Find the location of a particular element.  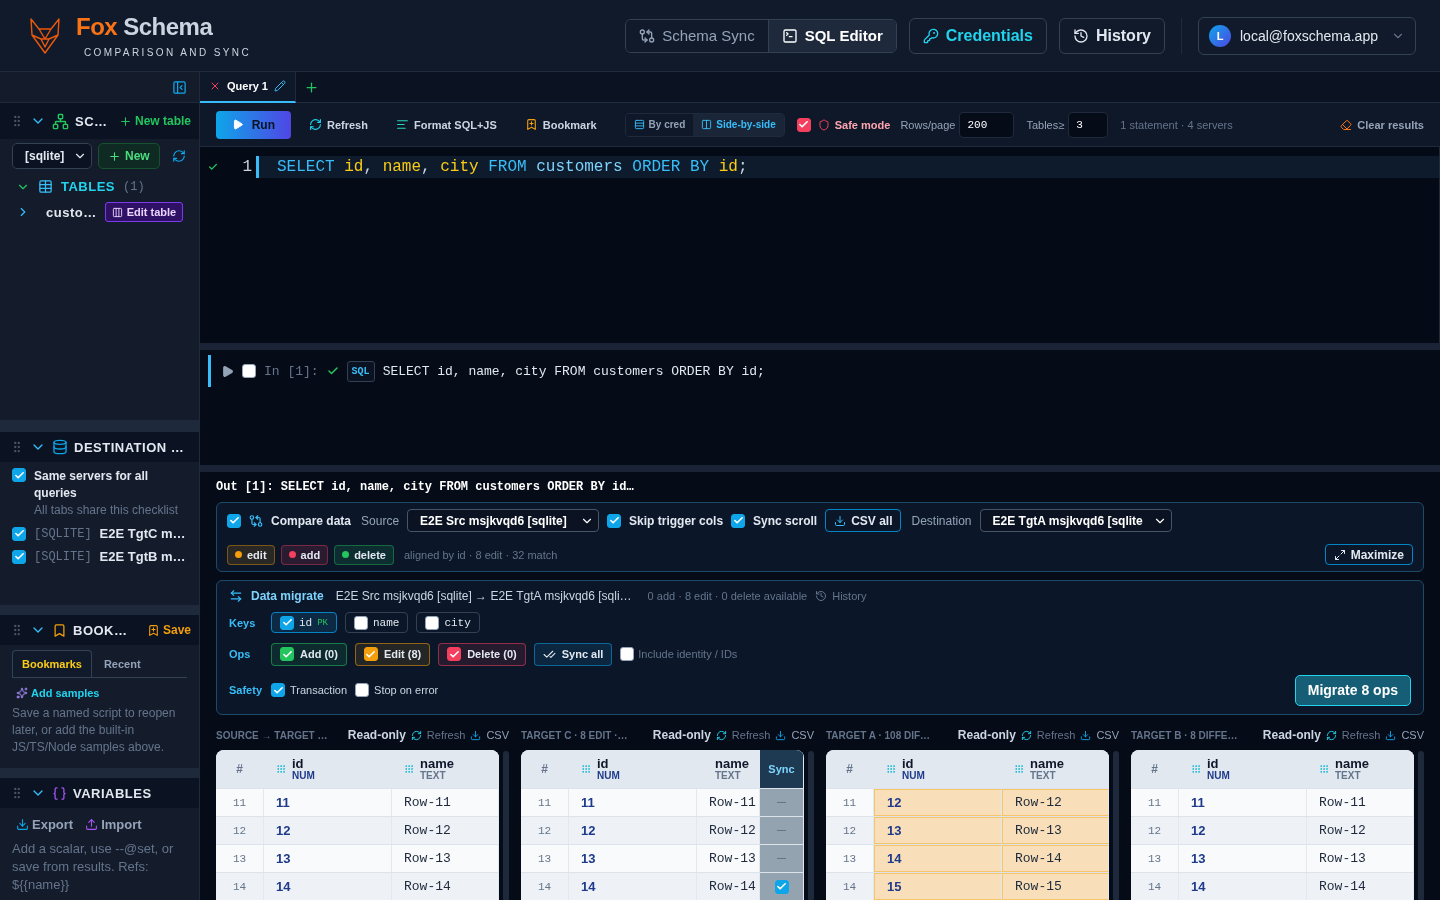

column-type: NUM is located at coordinates (1218, 776).